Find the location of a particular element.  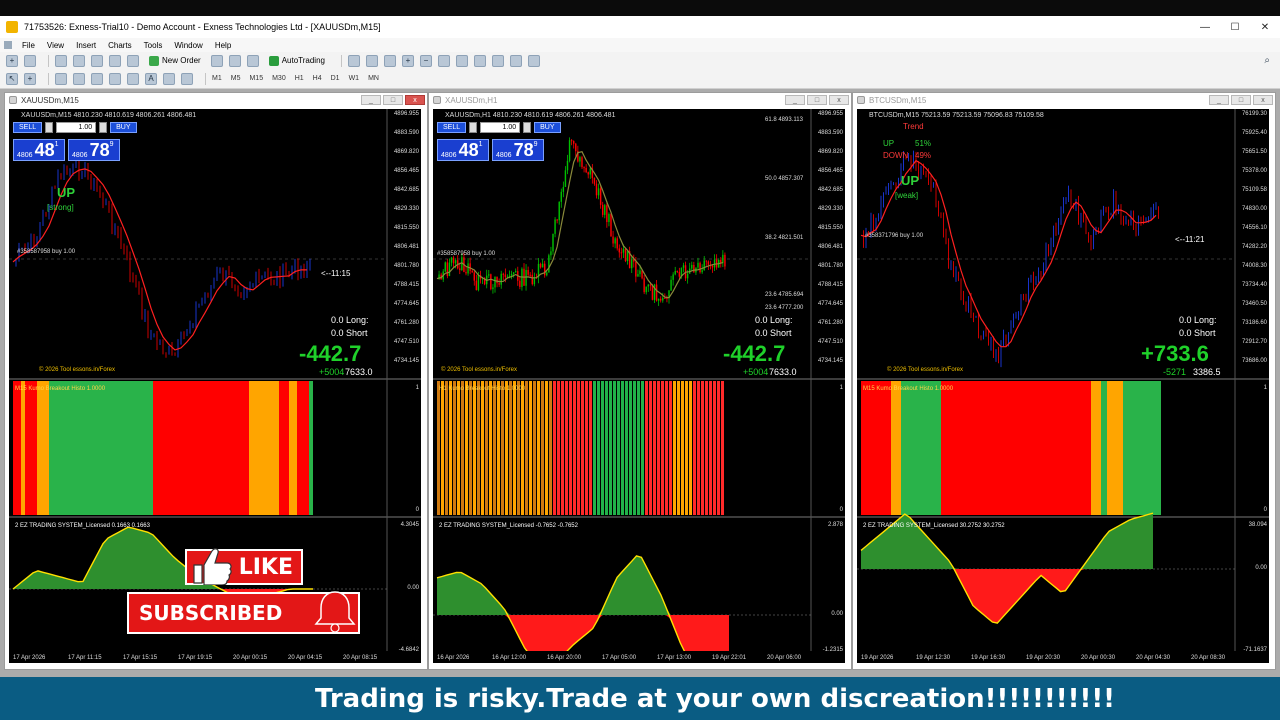

timeframe-m1: M1 is located at coordinates (217, 78).